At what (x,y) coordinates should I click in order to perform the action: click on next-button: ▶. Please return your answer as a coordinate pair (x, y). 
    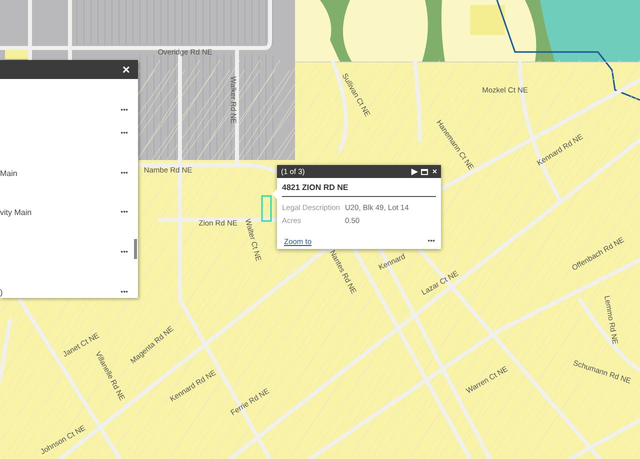
    Looking at the image, I should click on (414, 172).